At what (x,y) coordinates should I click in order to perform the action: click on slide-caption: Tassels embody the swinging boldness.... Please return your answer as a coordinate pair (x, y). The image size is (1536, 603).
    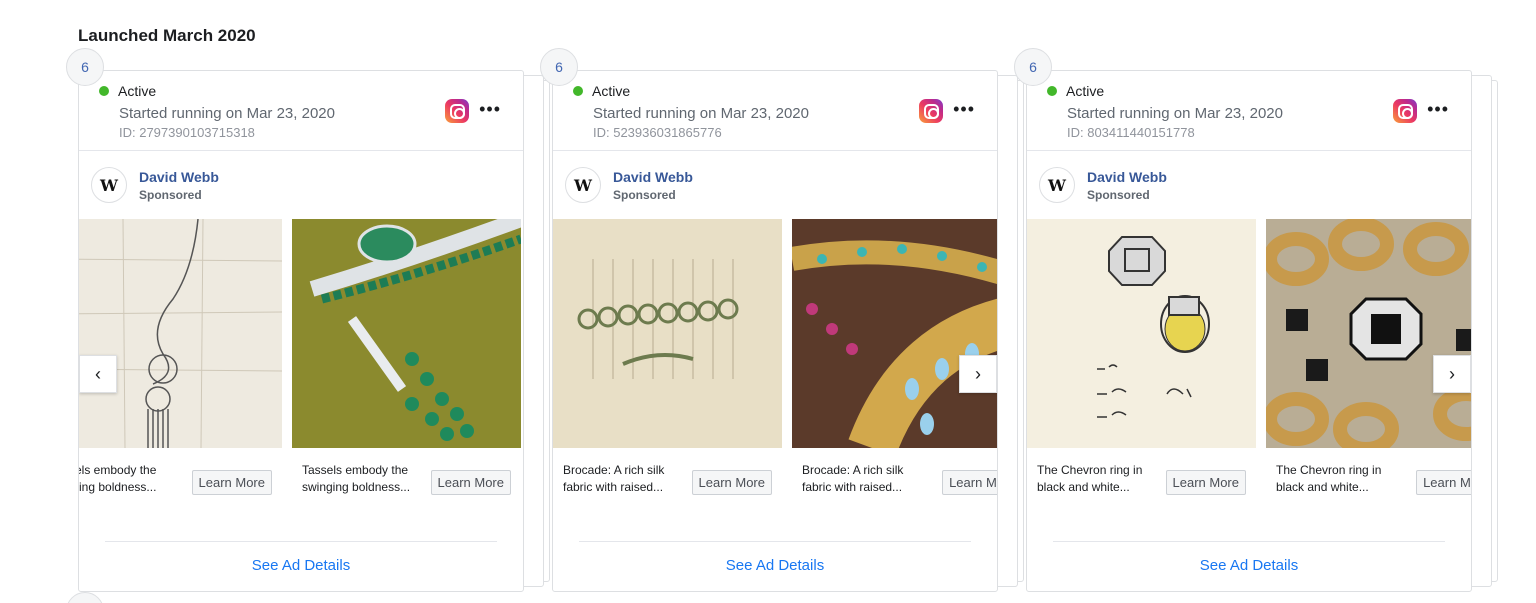
    Looking at the image, I should click on (356, 478).